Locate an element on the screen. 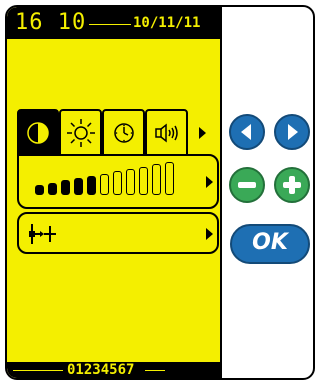 Image resolution: width=325 pixels, height=383 pixels. status-bar: 16 10 10/11/11 is located at coordinates (113, 23).